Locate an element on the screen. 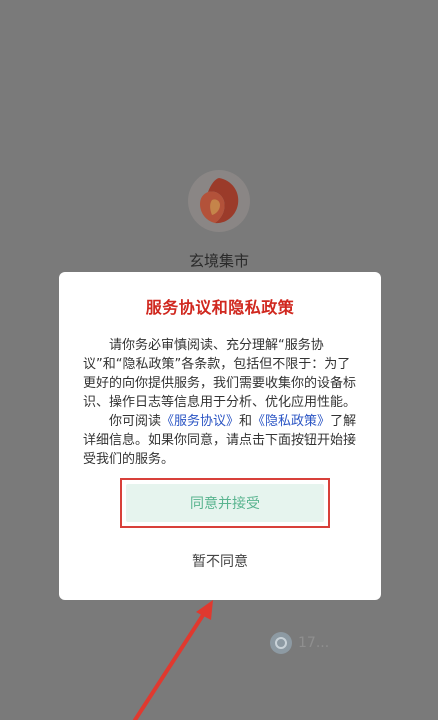  phoenix-logo-icon is located at coordinates (219, 201).